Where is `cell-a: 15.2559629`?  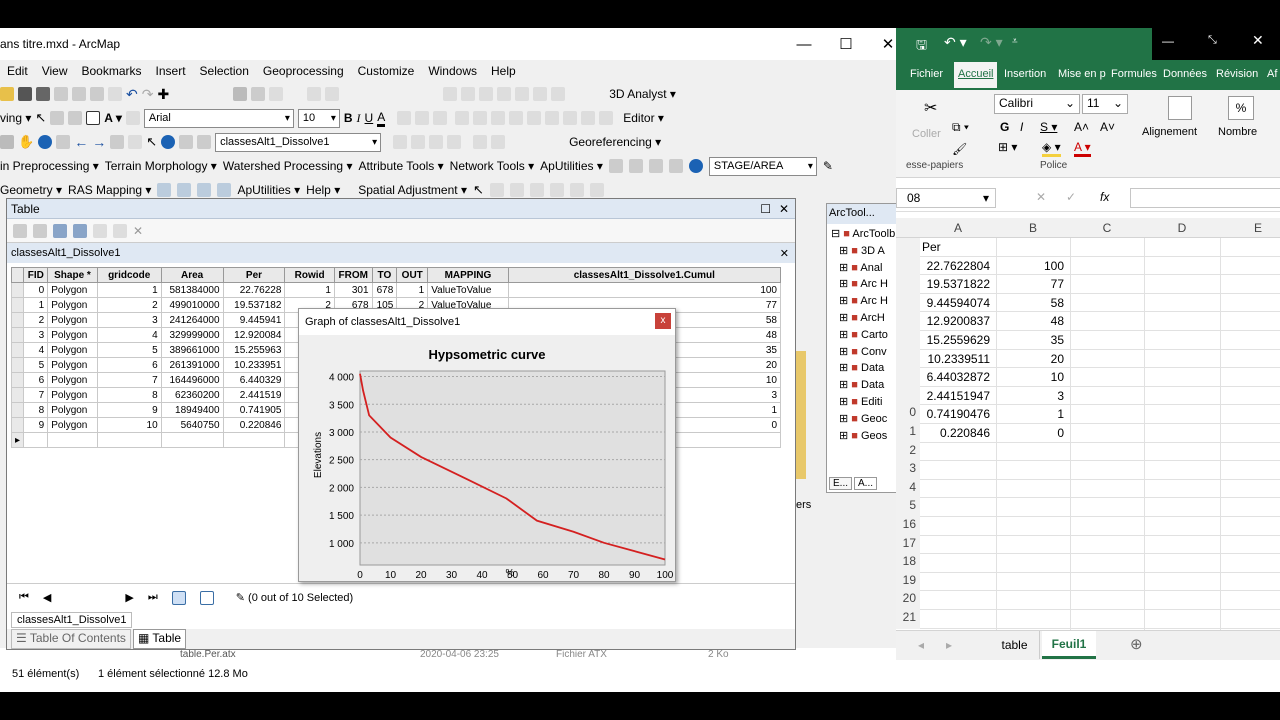 cell-a: 15.2559629 is located at coordinates (958, 340).